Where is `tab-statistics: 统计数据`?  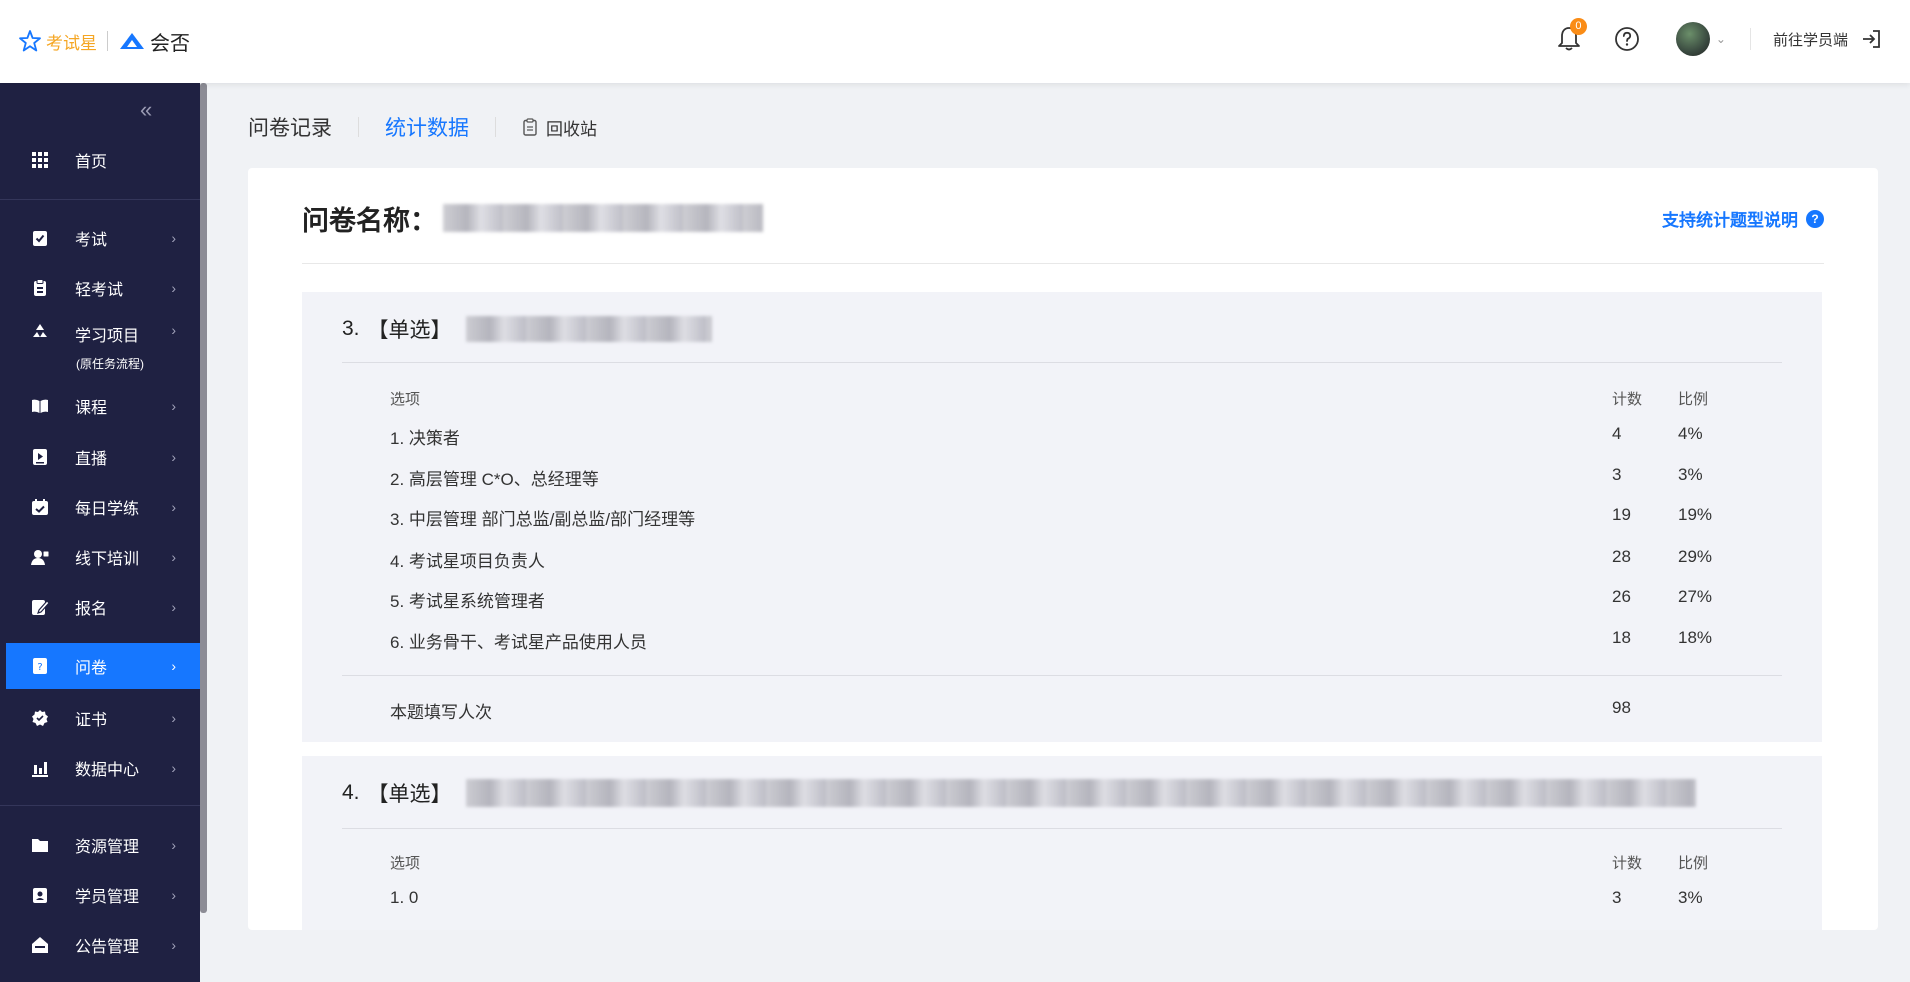
tab-statistics: 统计数据 is located at coordinates (427, 127).